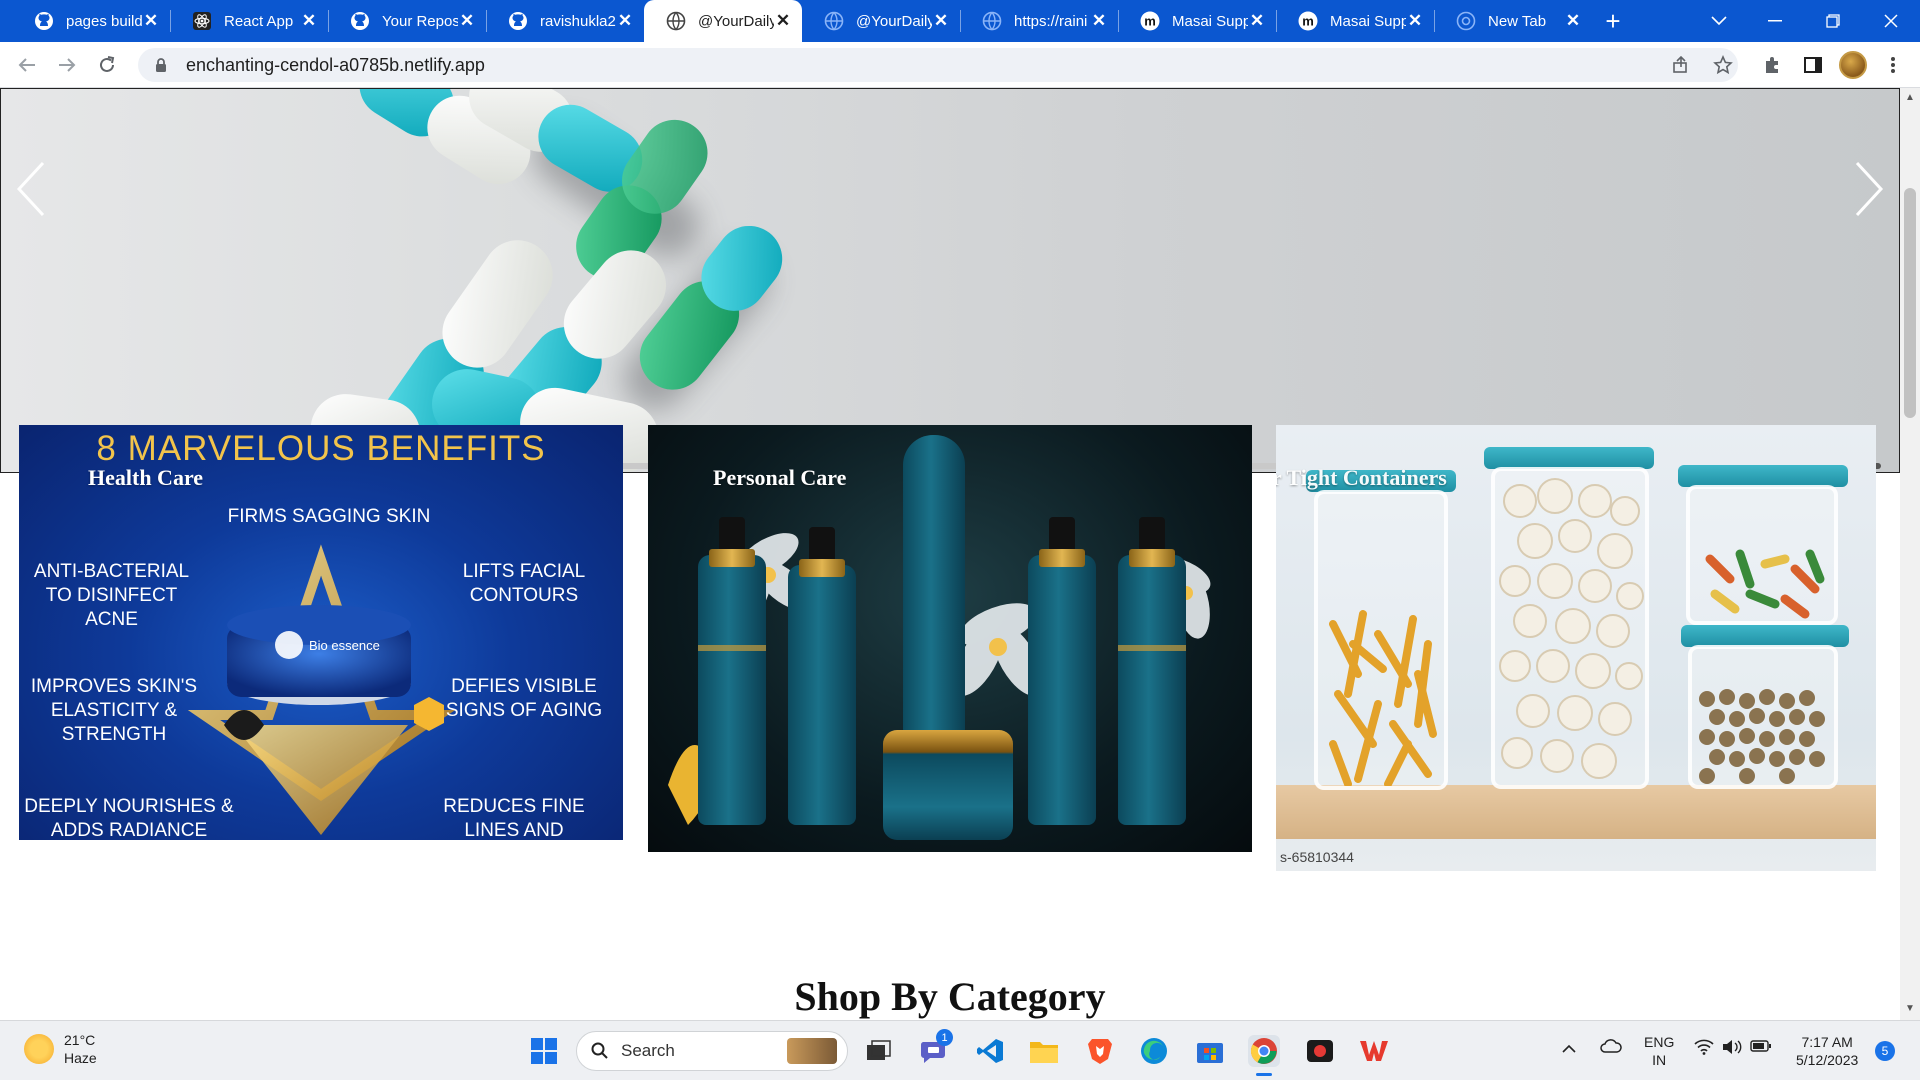  I want to click on weather-temp: 21°C, so click(80, 1040).